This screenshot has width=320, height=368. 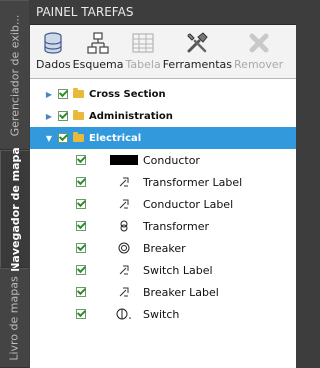 I want to click on layer-label: Conductor Label, so click(x=188, y=204).